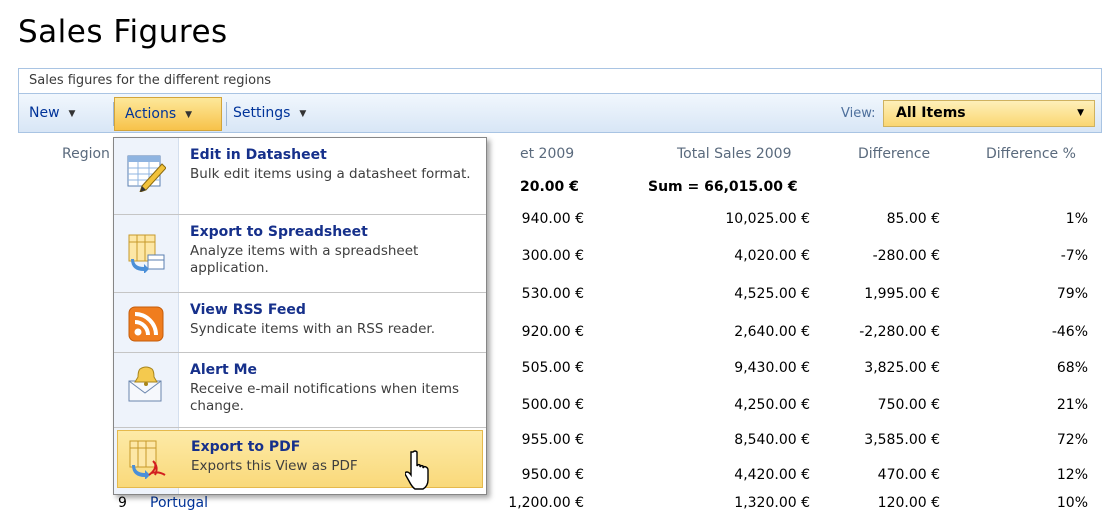 This screenshot has width=1110, height=520. What do you see at coordinates (772, 294) in the screenshot?
I see `cell-total-sales: 4,525.00 €` at bounding box center [772, 294].